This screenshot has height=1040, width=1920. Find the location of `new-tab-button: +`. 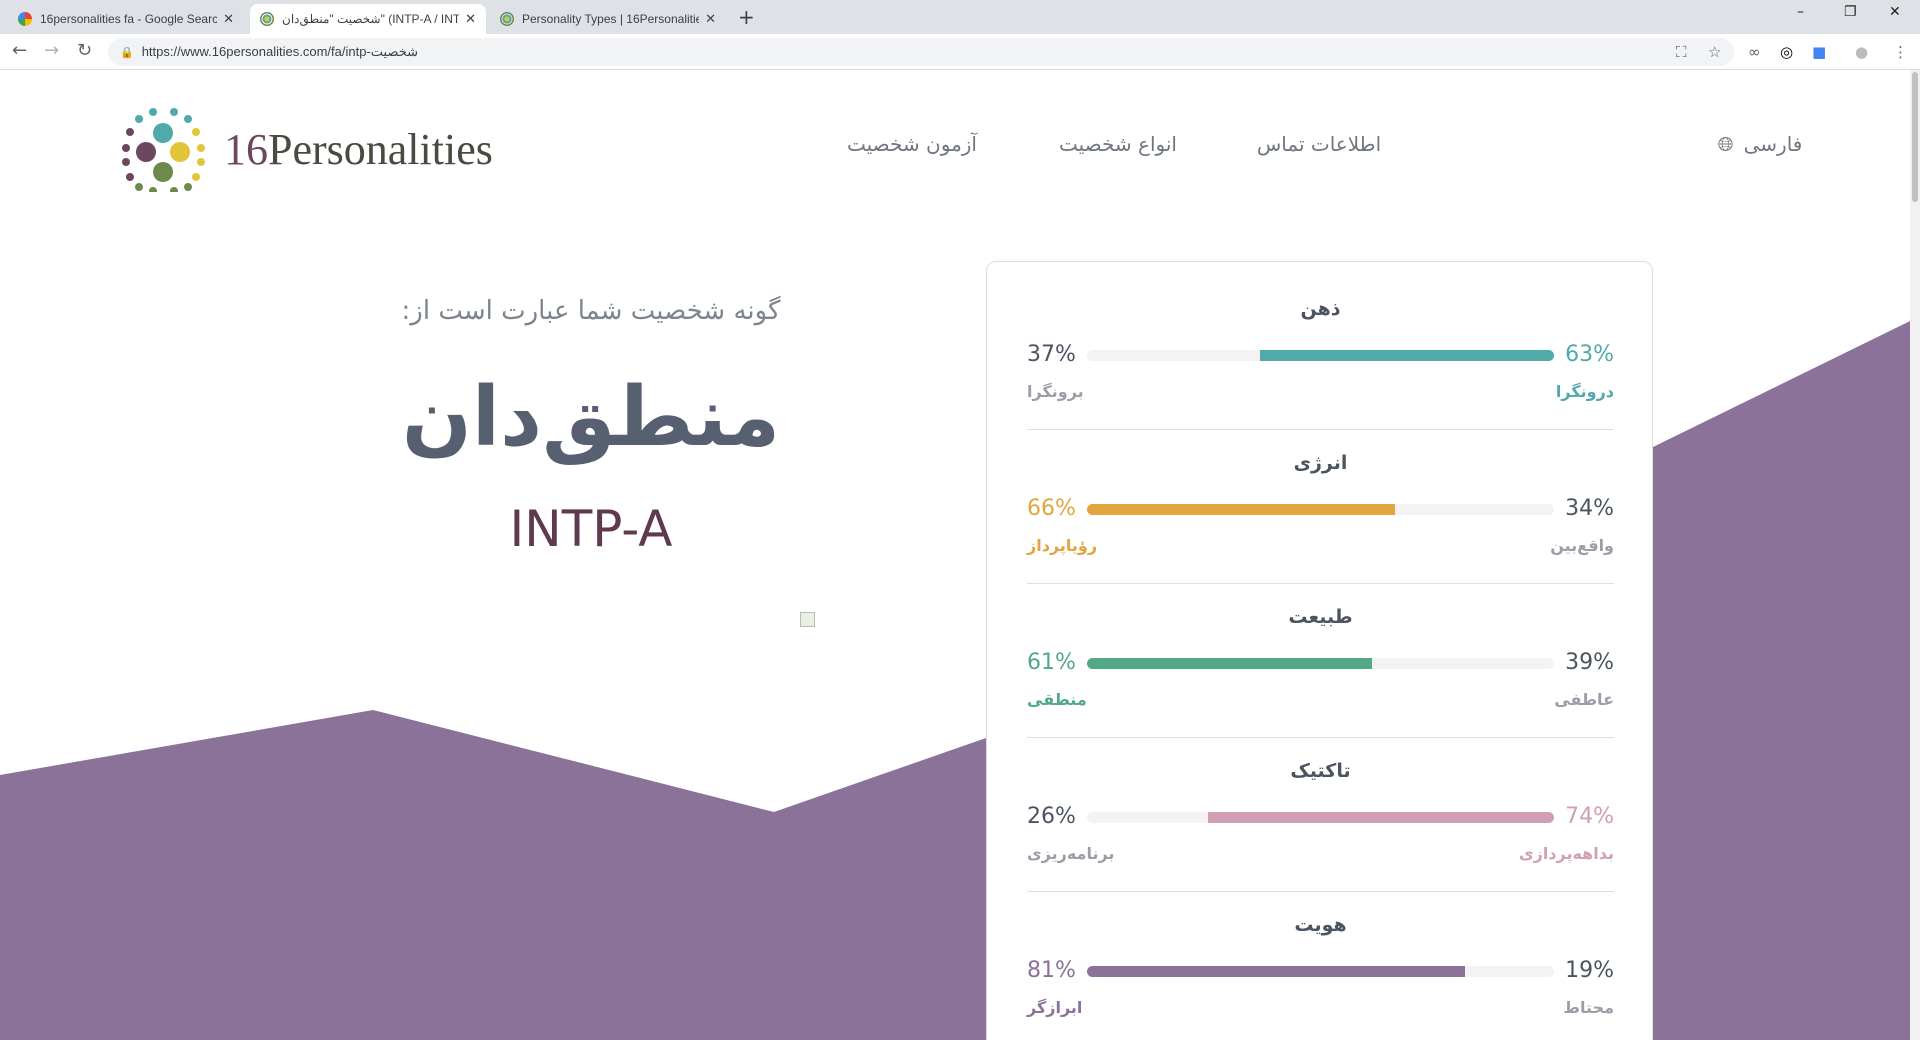

new-tab-button: + is located at coordinates (746, 17).